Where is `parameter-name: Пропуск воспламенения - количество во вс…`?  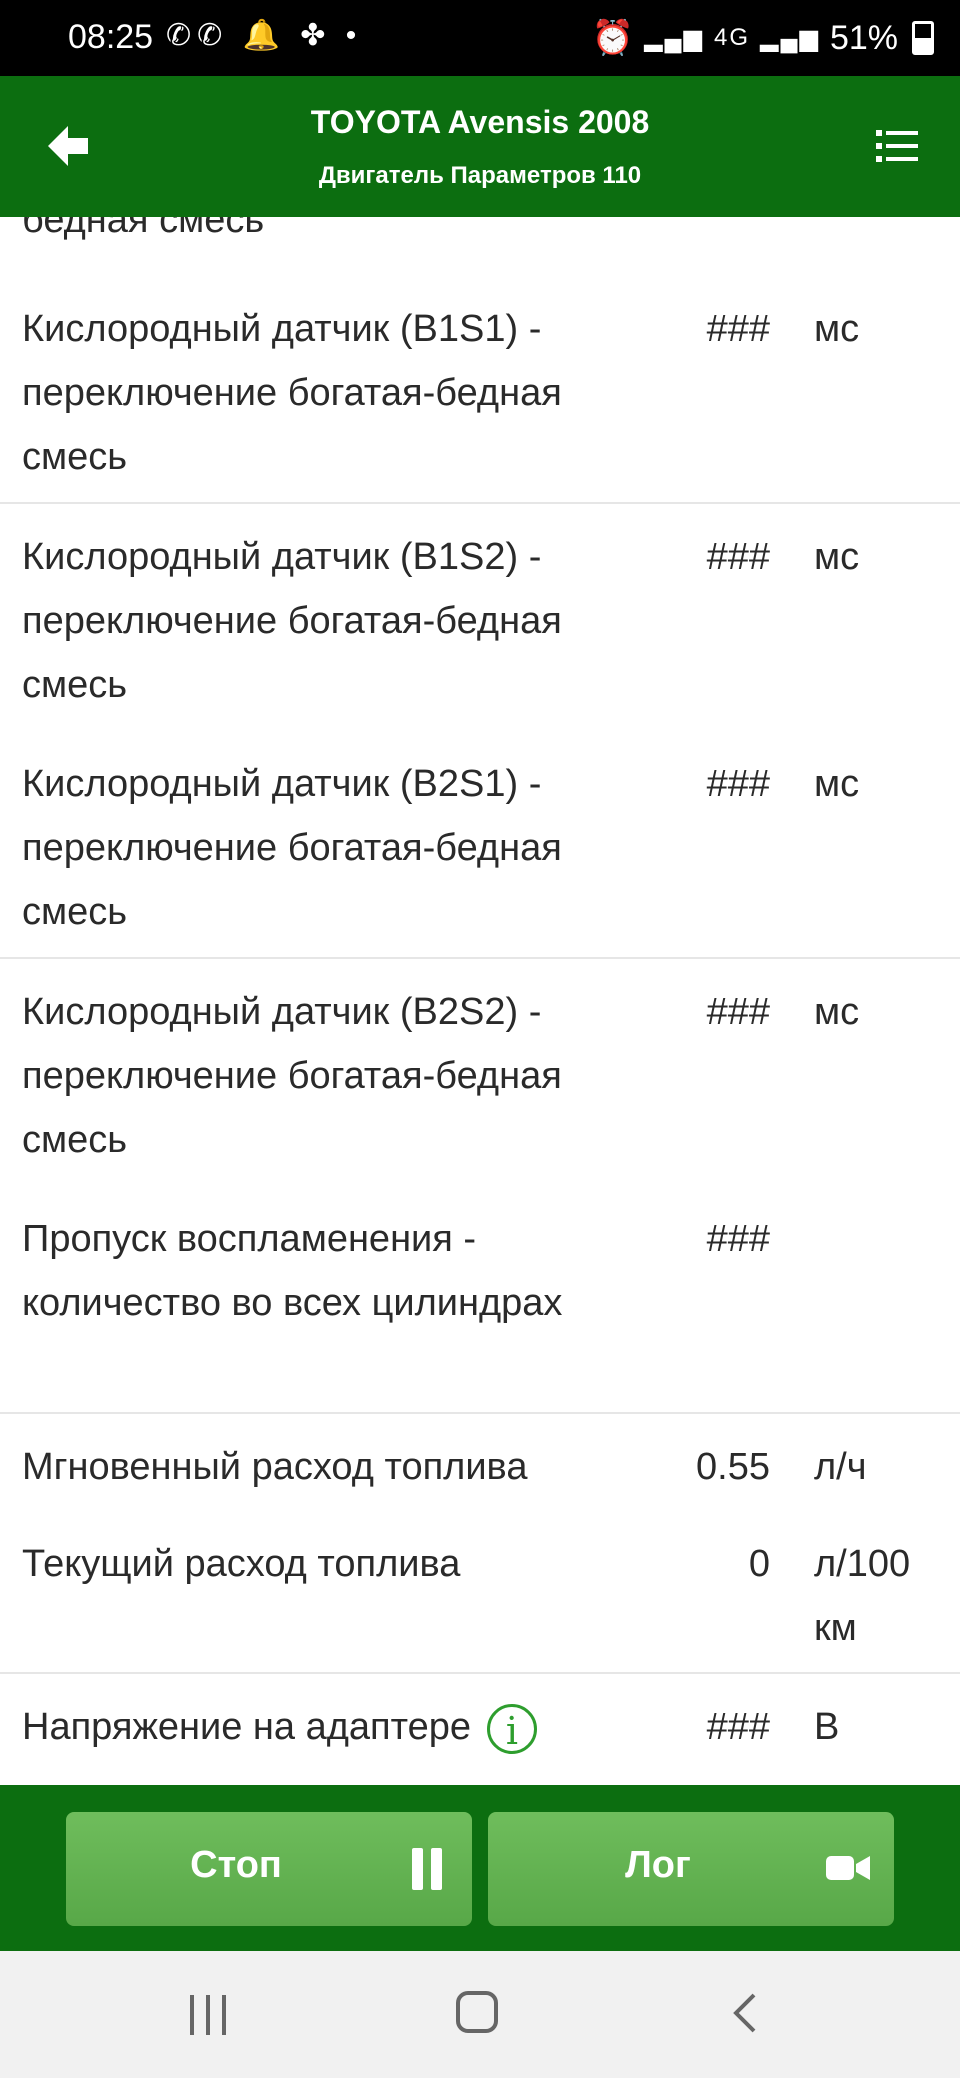
parameter-name: Пропуск воспламенения - количество во вс… is located at coordinates (292, 1271).